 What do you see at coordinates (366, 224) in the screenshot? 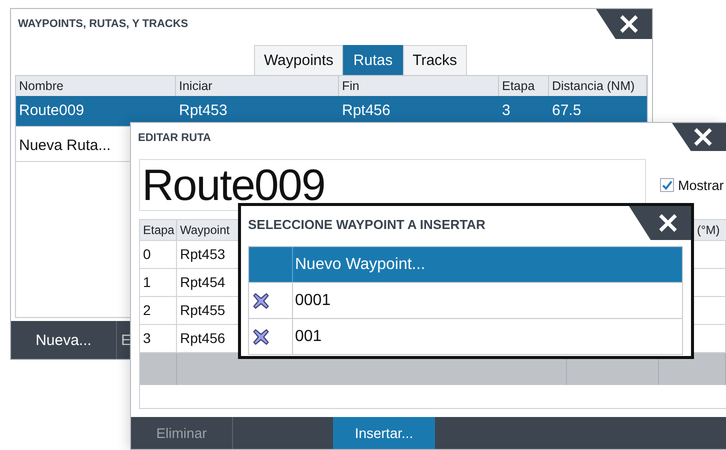
I see `window-title: SELECCIONE WAYPOINT A INSERTAR` at bounding box center [366, 224].